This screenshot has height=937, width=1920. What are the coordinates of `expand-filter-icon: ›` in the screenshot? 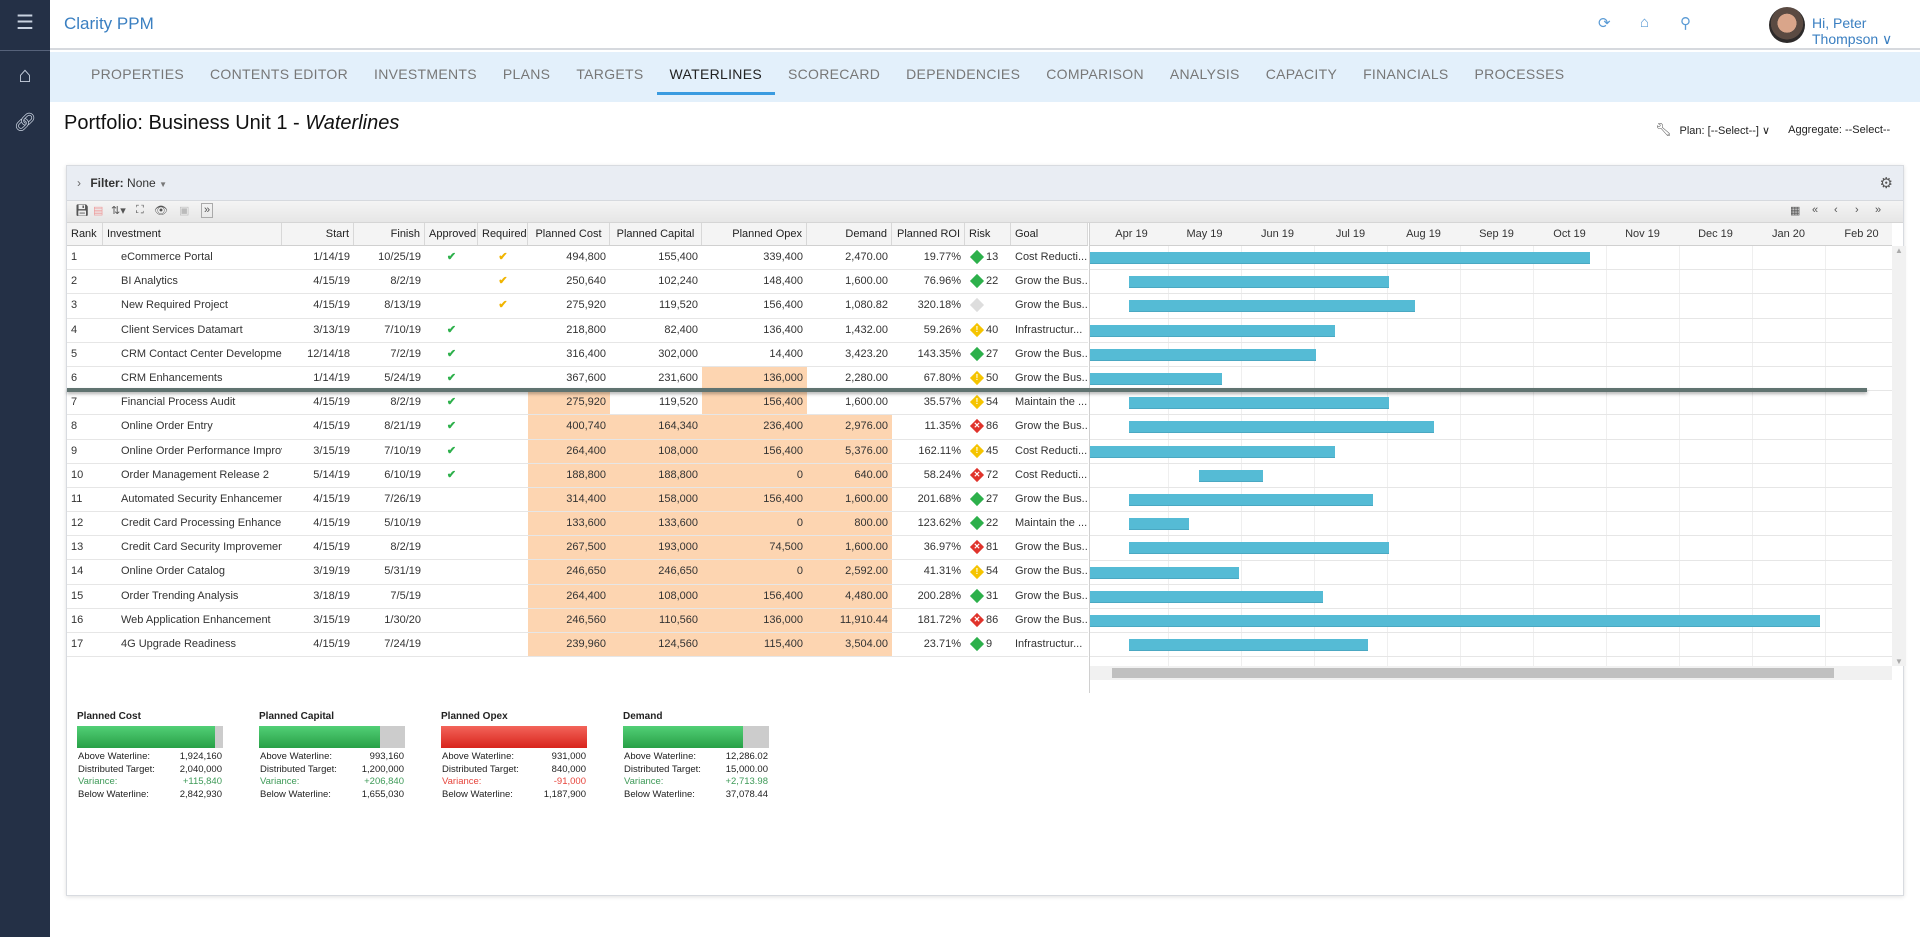 It's located at (79, 183).